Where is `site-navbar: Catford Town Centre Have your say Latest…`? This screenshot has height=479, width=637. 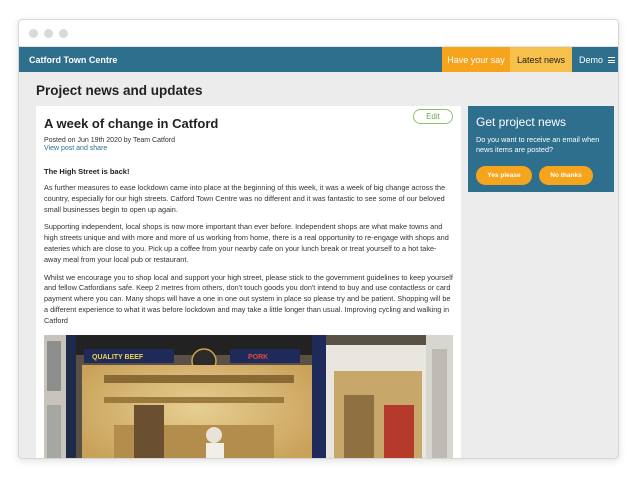
site-navbar: Catford Town Centre Have your say Latest… is located at coordinates (318, 59).